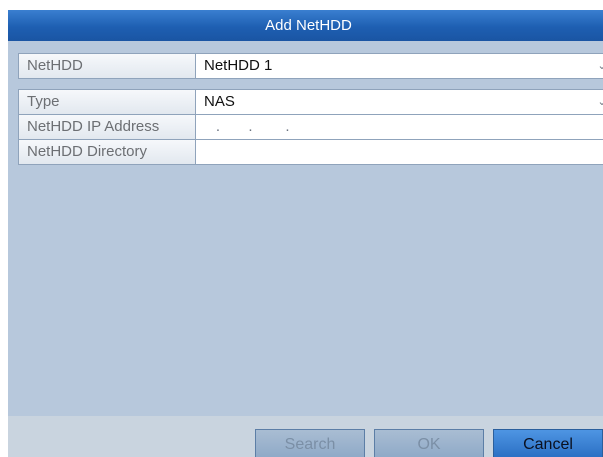  What do you see at coordinates (548, 443) in the screenshot?
I see `cancel-button: Cancel` at bounding box center [548, 443].